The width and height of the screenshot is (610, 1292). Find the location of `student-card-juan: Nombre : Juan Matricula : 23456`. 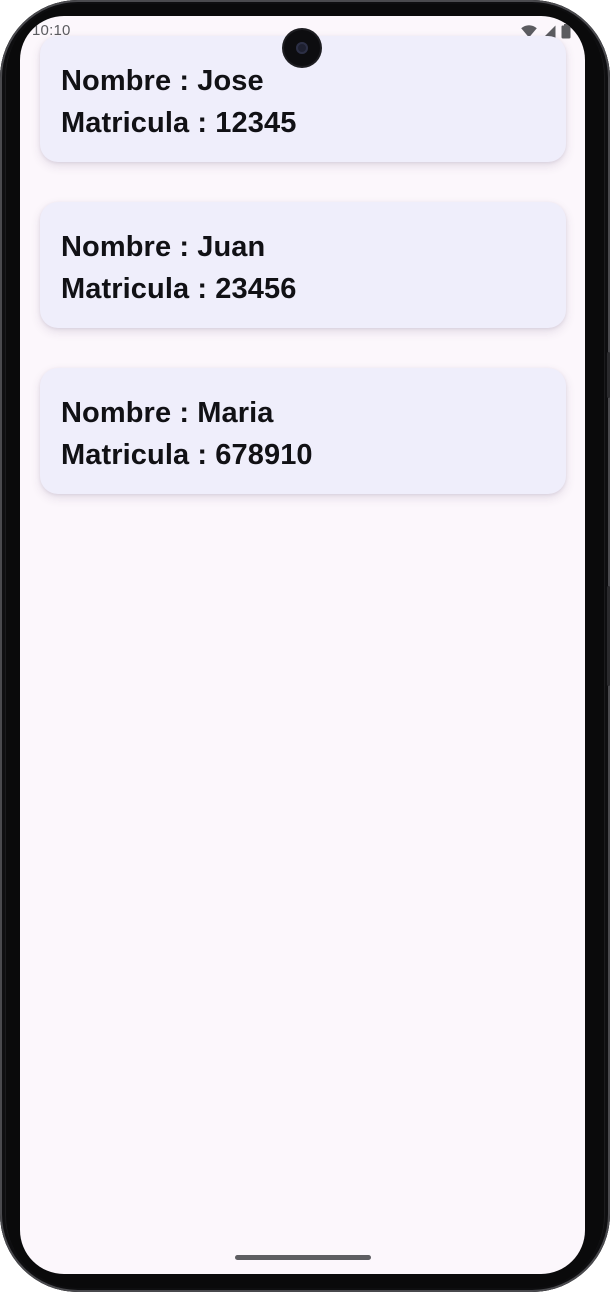

student-card-juan: Nombre : Juan Matricula : 23456 is located at coordinates (303, 265).